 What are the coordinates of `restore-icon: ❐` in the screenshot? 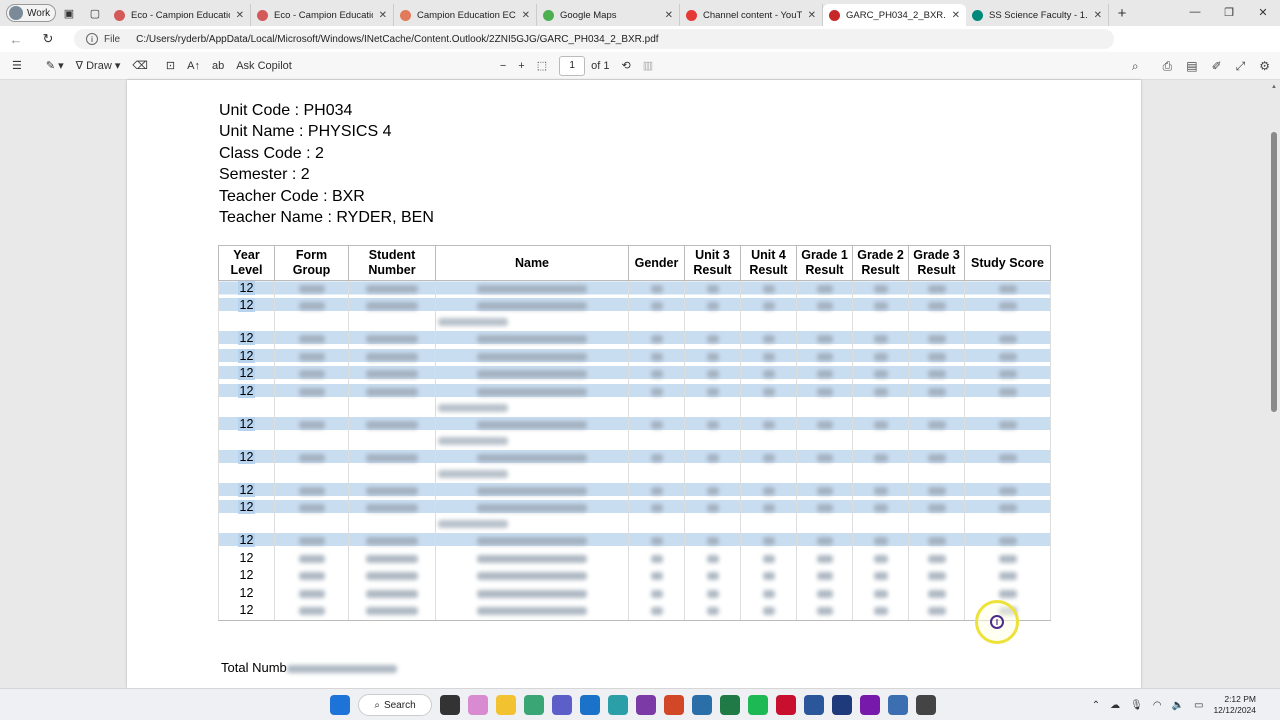 It's located at (1229, 12).